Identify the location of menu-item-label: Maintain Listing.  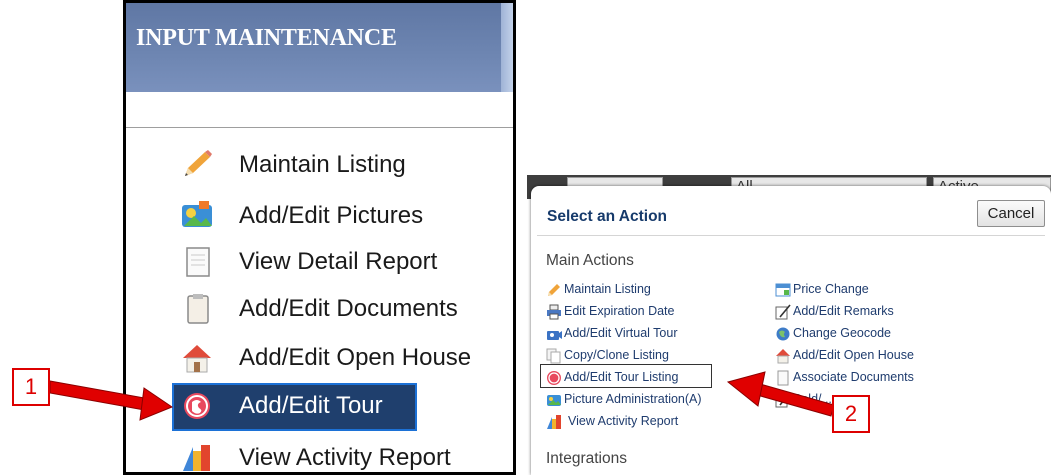
(322, 164).